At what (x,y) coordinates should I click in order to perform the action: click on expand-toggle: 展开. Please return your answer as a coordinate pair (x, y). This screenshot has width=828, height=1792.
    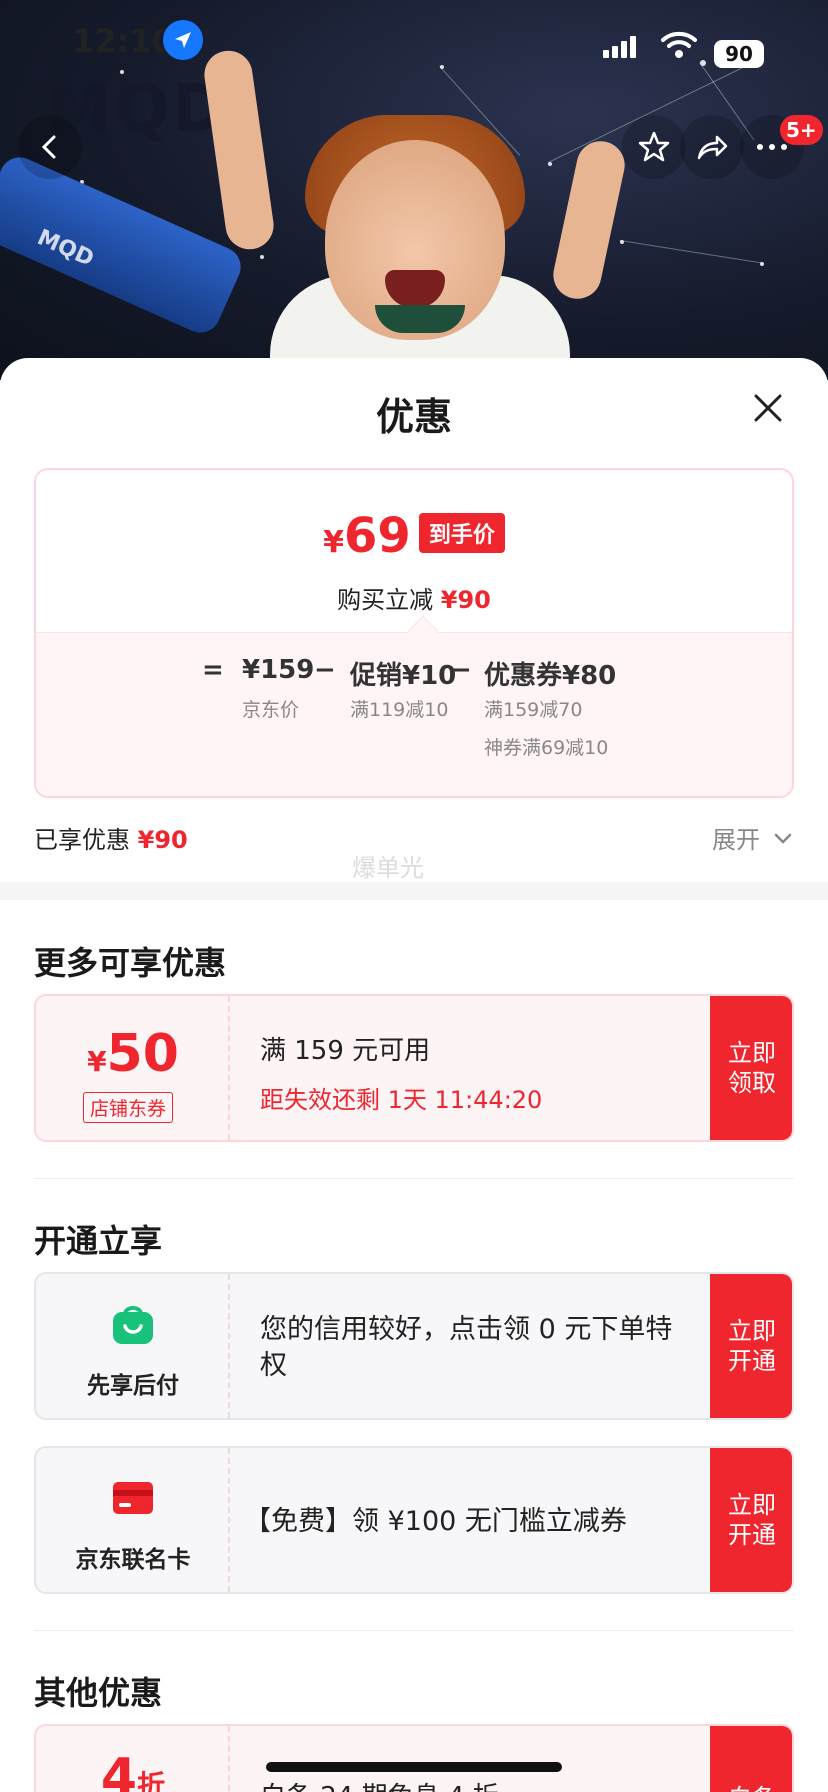
    Looking at the image, I should click on (752, 837).